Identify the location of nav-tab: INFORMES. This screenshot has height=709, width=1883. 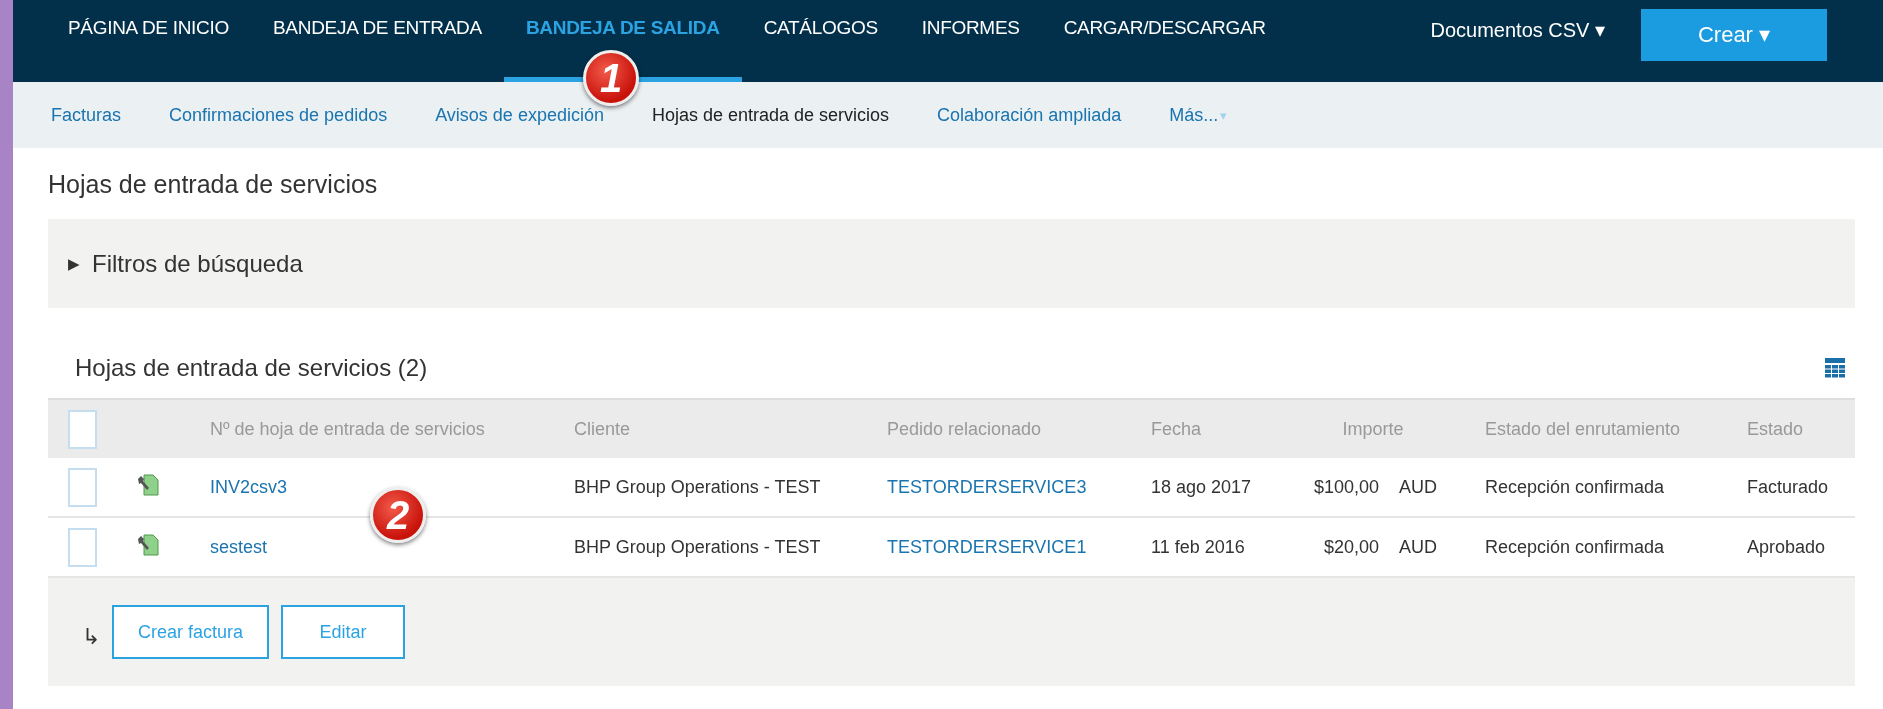
(970, 41).